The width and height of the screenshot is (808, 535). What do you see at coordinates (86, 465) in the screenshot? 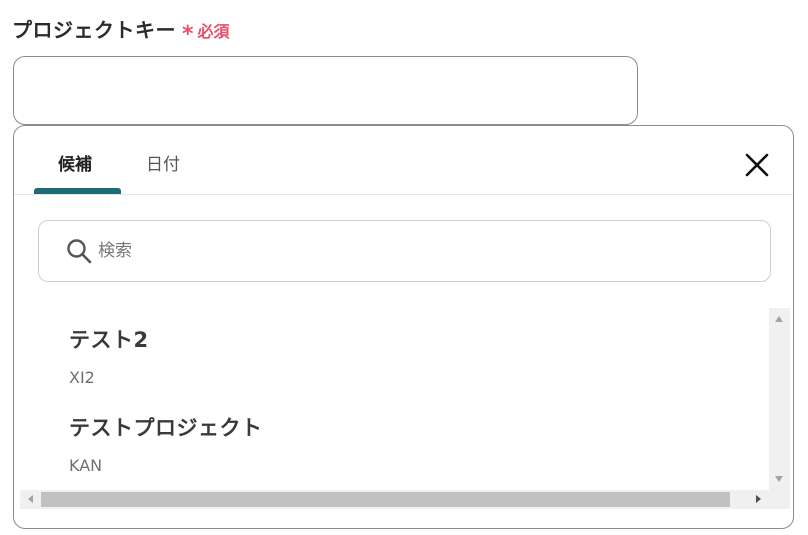
I see `list-item-key: KAN` at bounding box center [86, 465].